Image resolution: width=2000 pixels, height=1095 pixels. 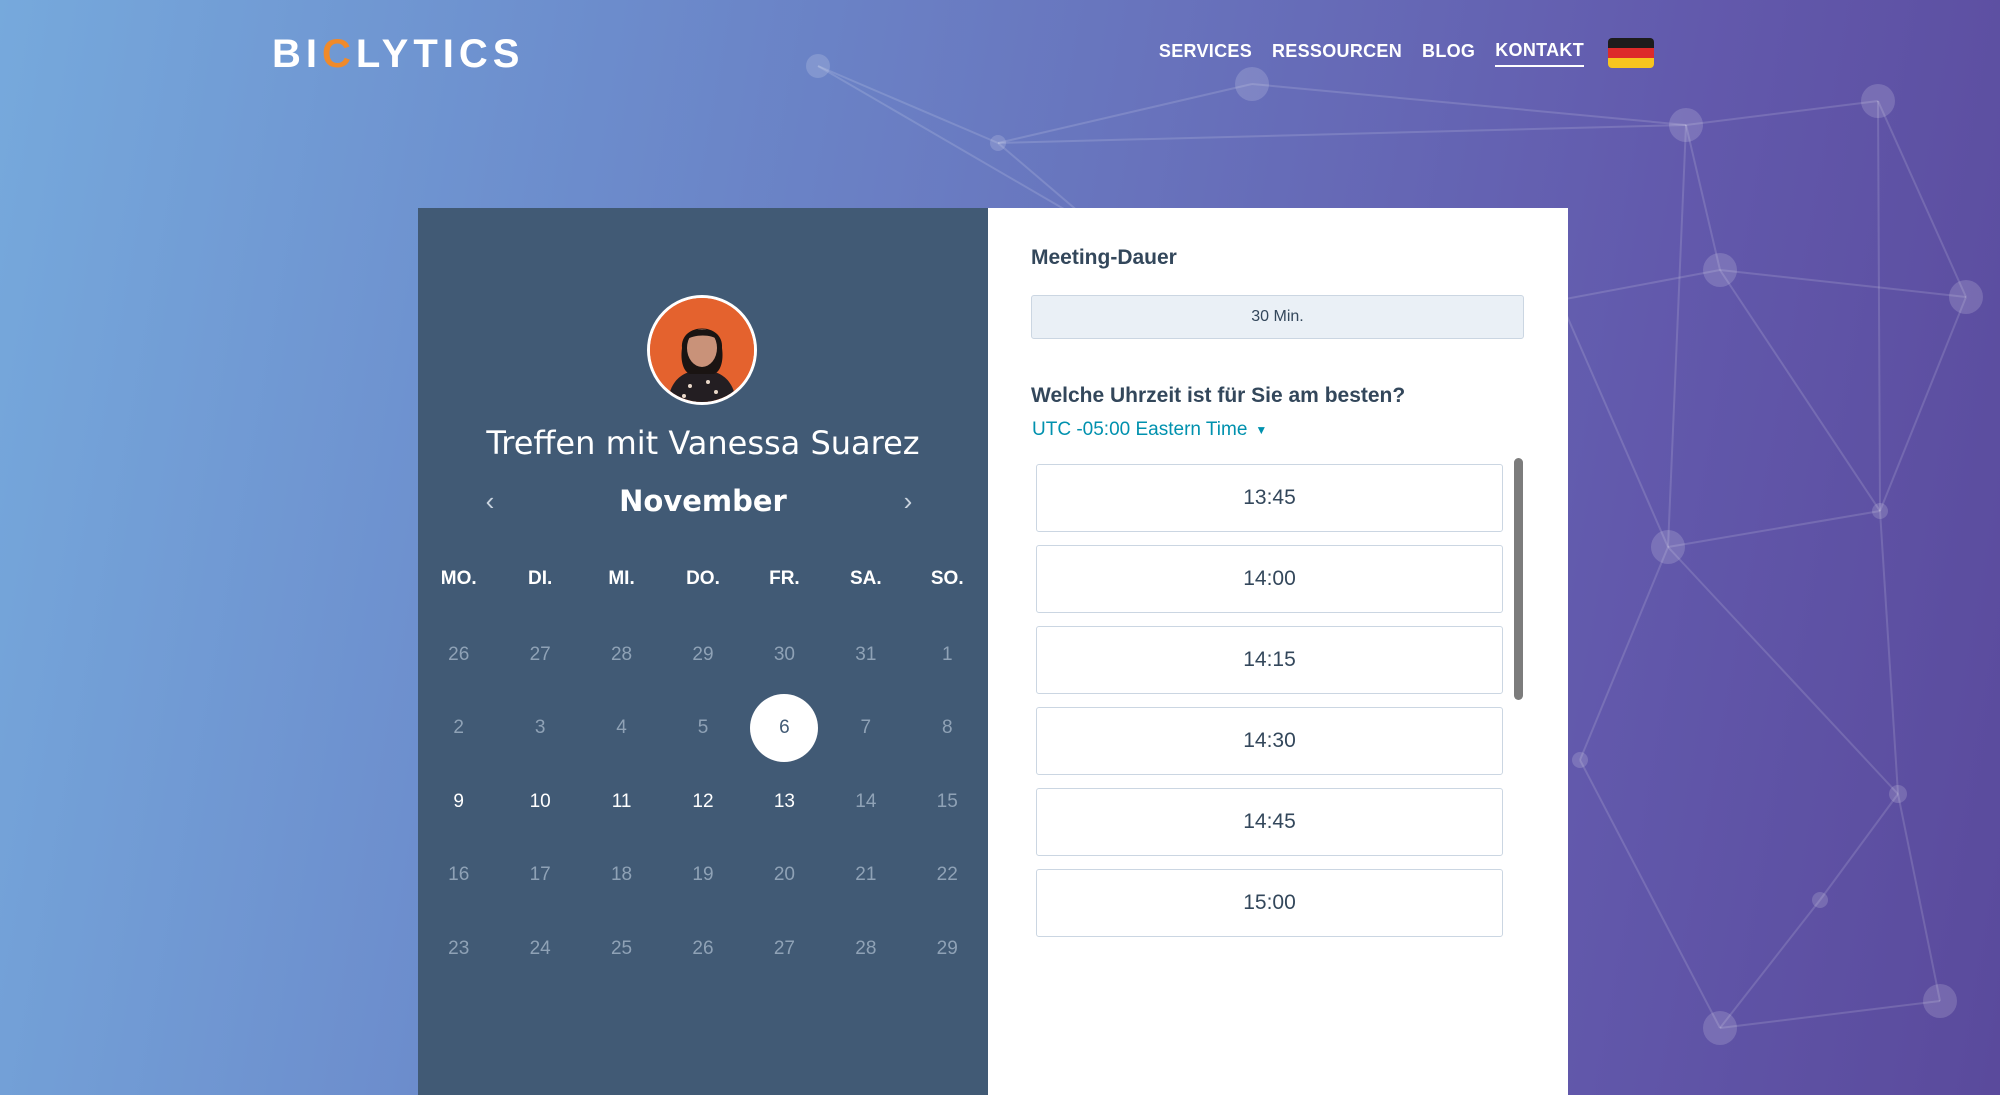 I want to click on calendar-day-unavailable: 4, so click(x=621, y=729).